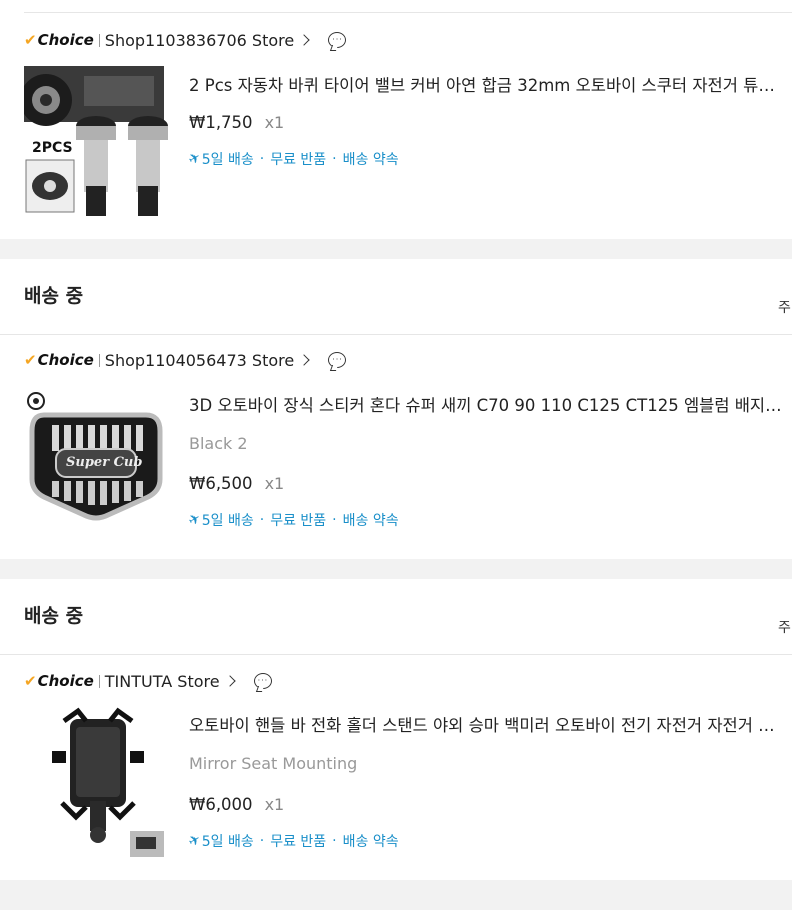 The height and width of the screenshot is (910, 792). I want to click on store-row: ✔ Choice Shop1103836706 Store ···, so click(185, 40).